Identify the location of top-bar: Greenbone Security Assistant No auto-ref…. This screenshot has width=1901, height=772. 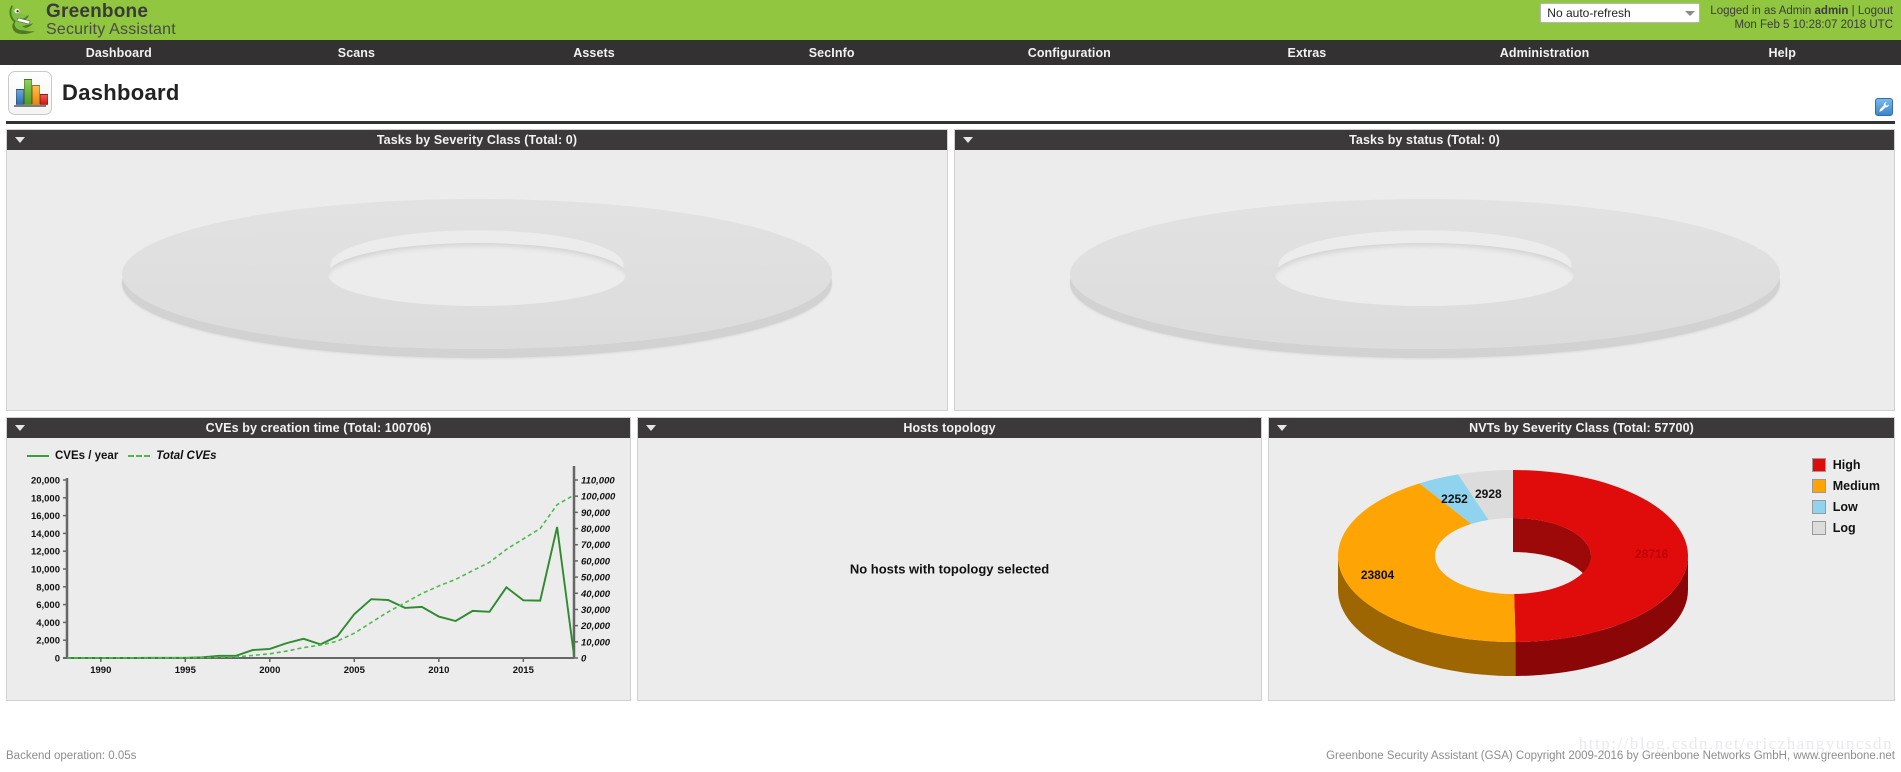
(950, 20).